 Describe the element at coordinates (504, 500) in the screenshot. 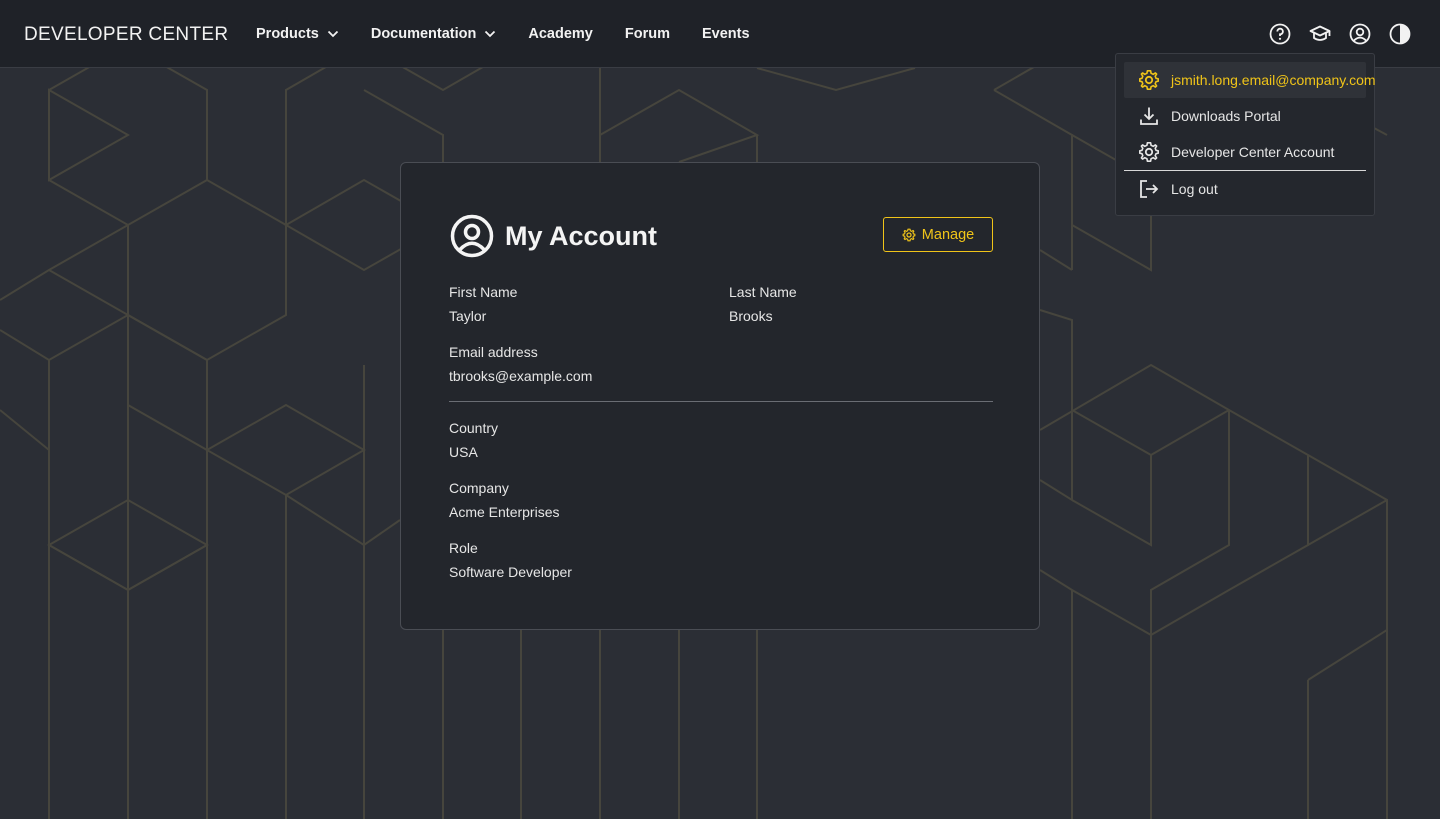

I see `company-field: Company Acme Enterprises` at that location.